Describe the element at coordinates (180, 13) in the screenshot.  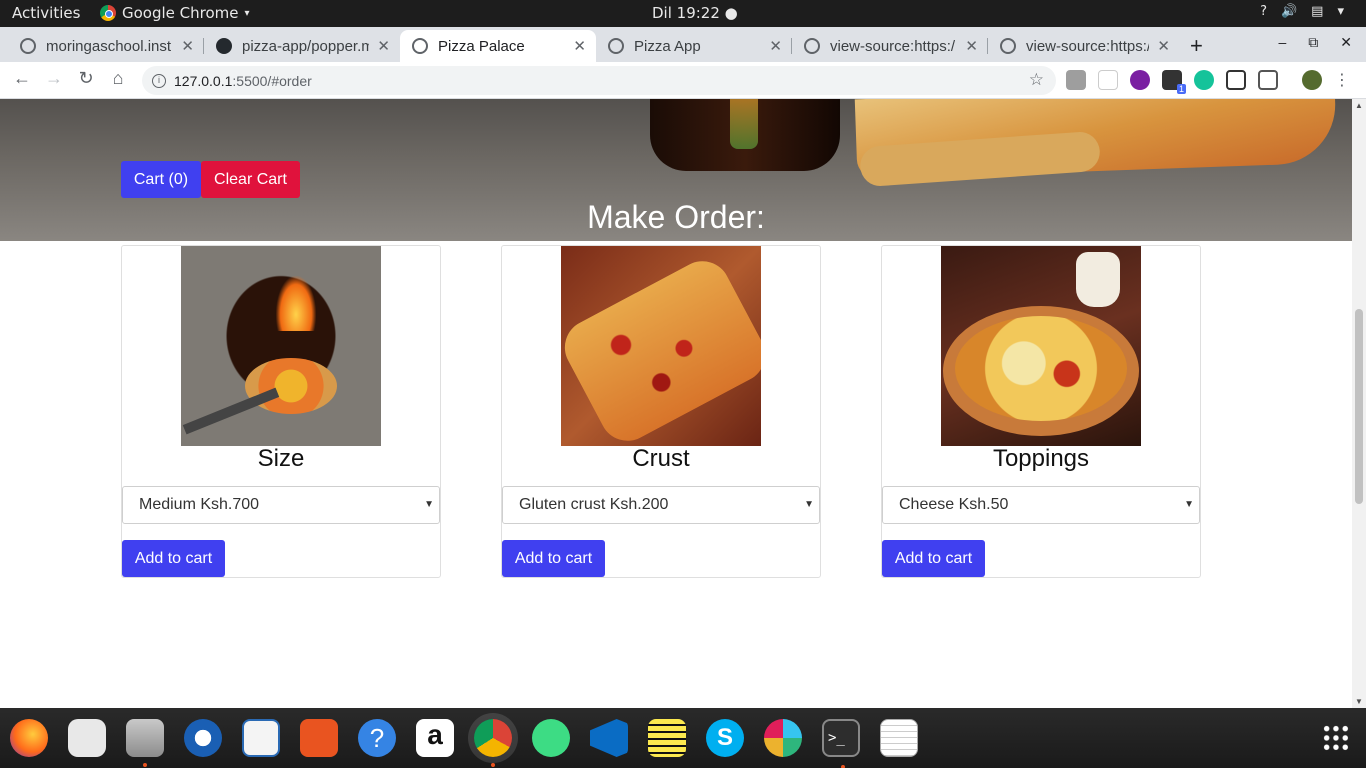
I see `app-menu-label: Google Chrome` at that location.